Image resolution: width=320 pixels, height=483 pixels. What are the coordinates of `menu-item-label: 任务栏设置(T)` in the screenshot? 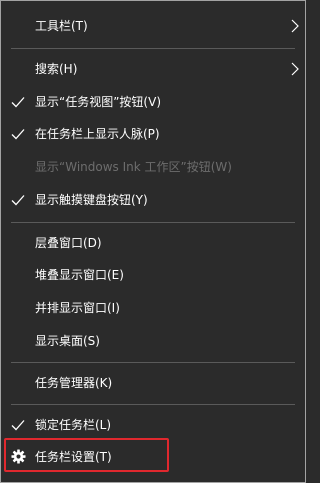 It's located at (73, 457).